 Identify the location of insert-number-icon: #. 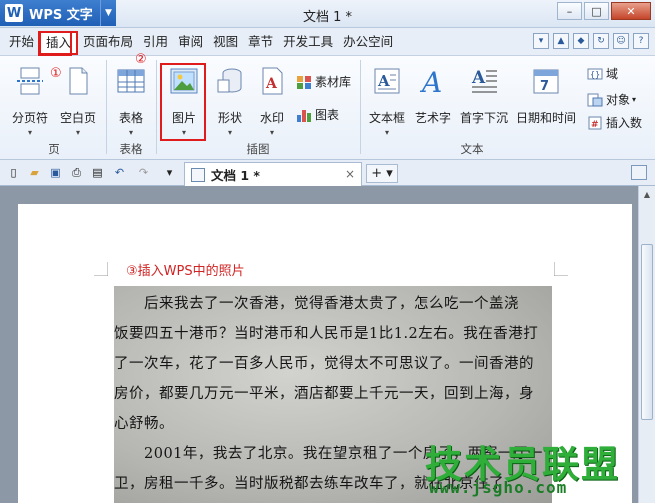
(595, 123).